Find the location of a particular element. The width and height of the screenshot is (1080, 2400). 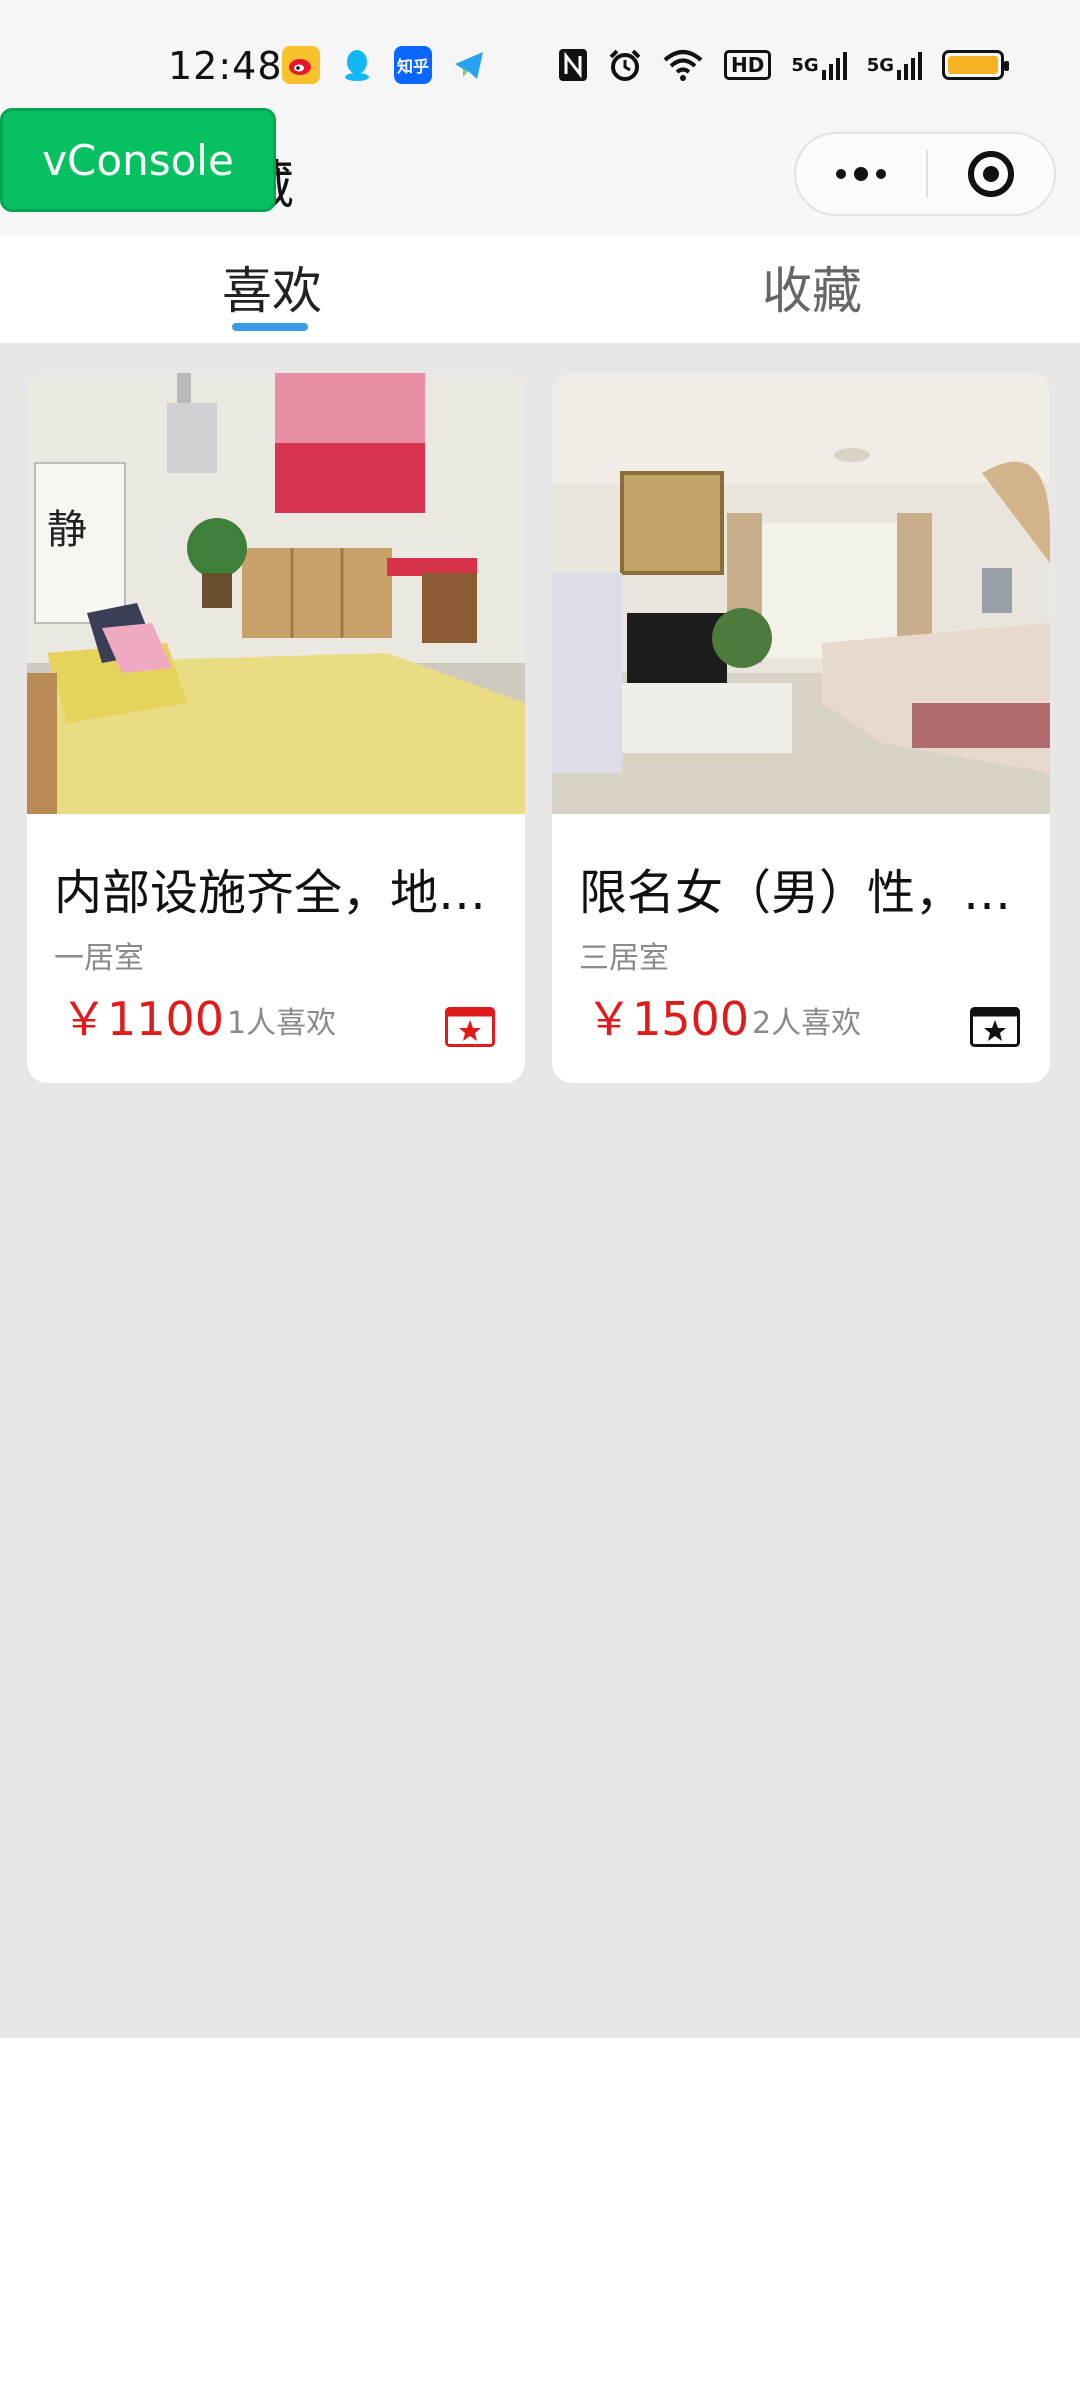

tab-favorites-label: 收藏 is located at coordinates (812, 291).